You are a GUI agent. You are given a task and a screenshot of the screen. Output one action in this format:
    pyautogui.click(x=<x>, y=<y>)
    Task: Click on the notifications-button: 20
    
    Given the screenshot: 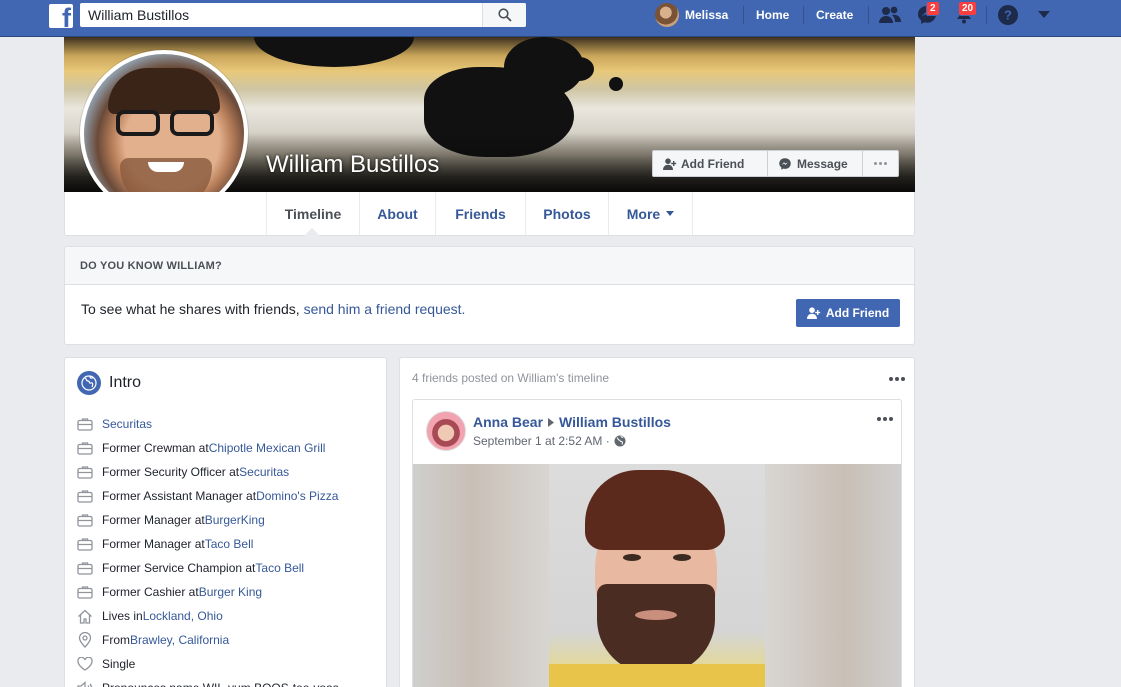 What is the action you would take?
    pyautogui.click(x=965, y=13)
    